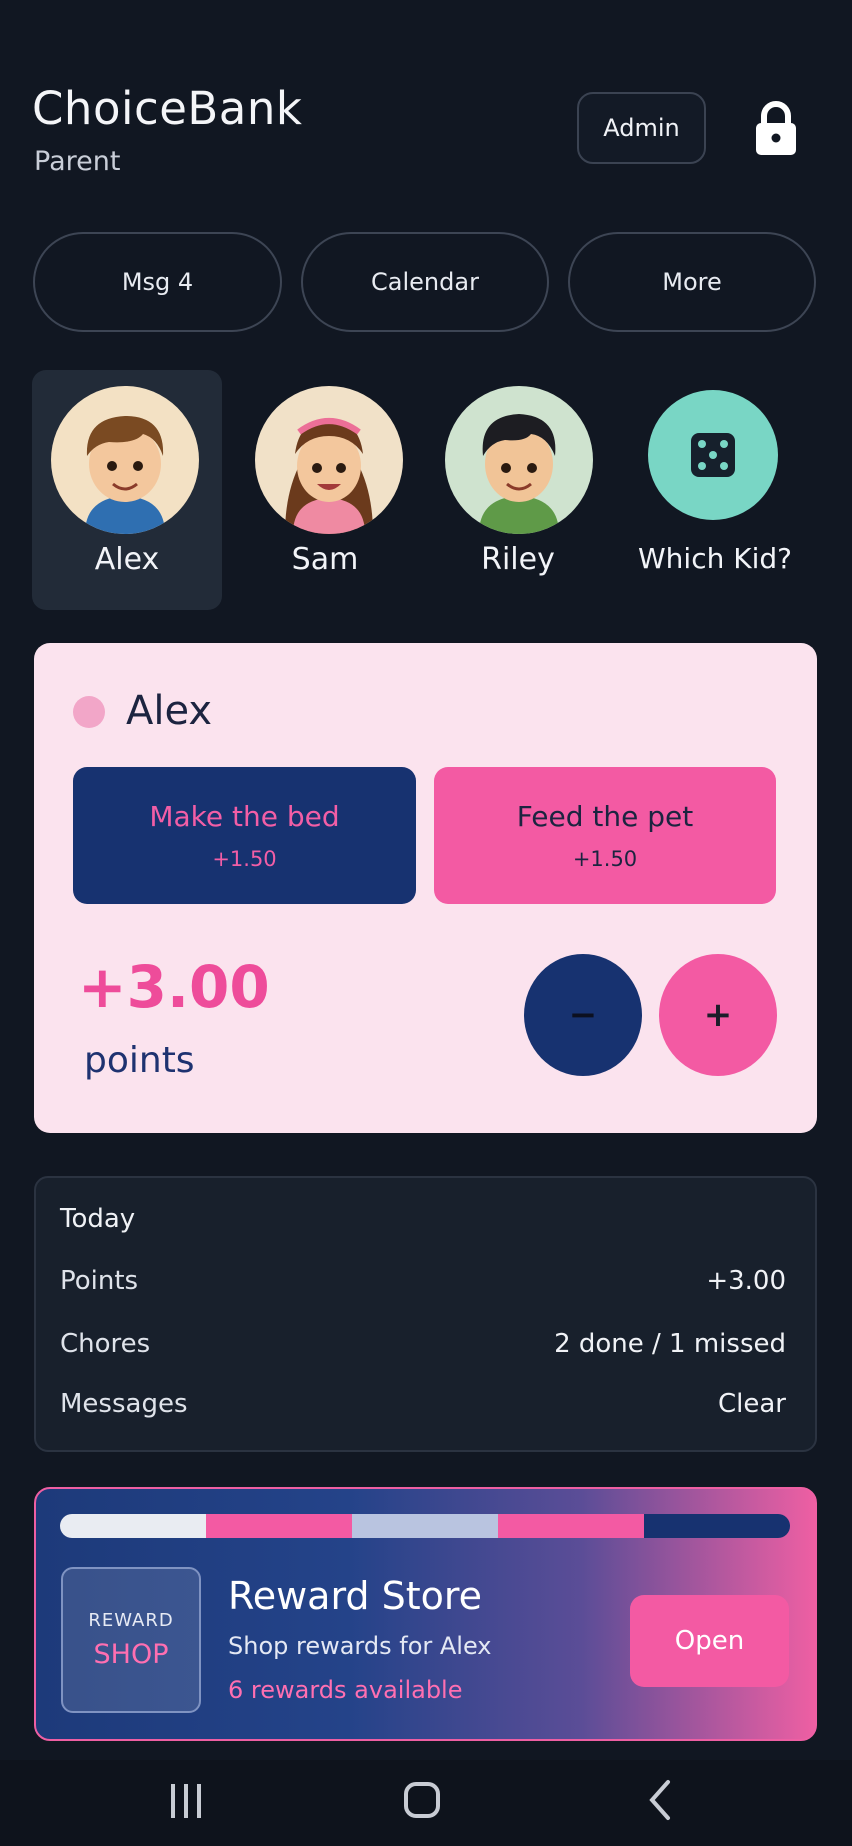 Image resolution: width=852 pixels, height=1846 pixels. What do you see at coordinates (127, 559) in the screenshot?
I see `kid-name-alex: Alex` at bounding box center [127, 559].